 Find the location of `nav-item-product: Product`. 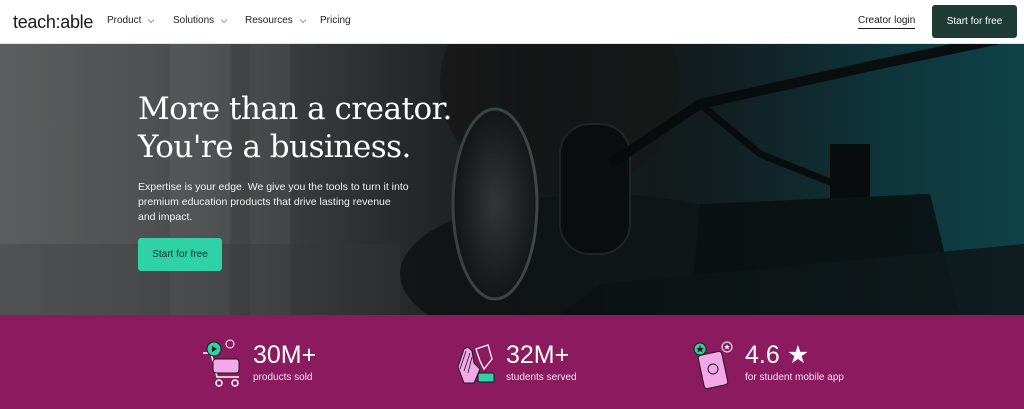

nav-item-product: Product is located at coordinates (131, 20).